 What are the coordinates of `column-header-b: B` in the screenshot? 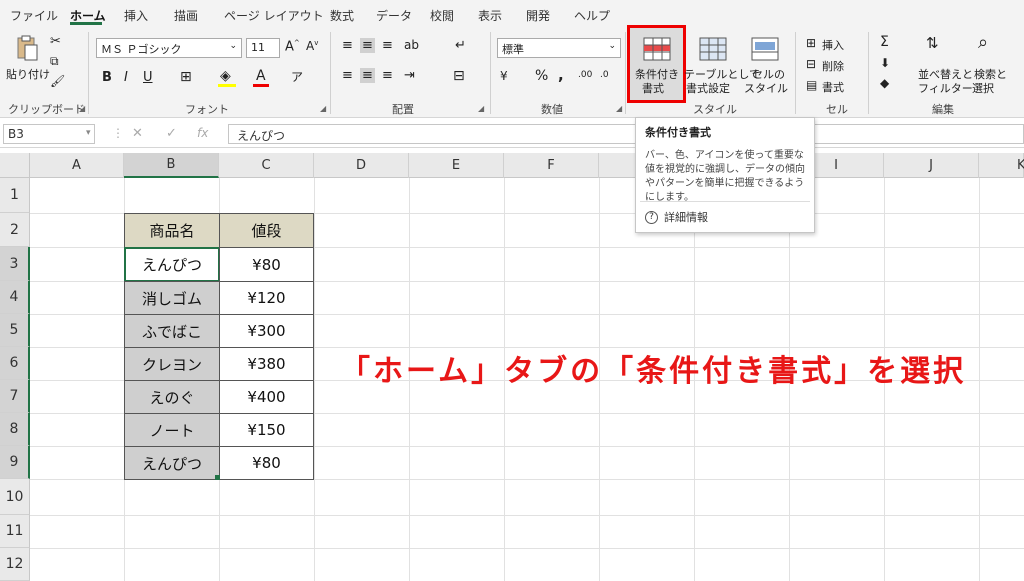 It's located at (171, 165).